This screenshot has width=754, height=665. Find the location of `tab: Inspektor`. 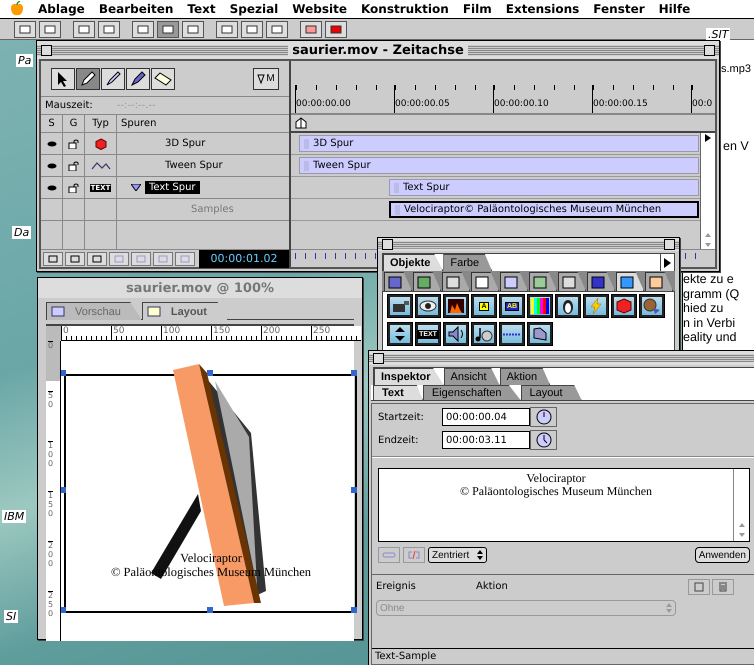

tab: Inspektor is located at coordinates (409, 376).